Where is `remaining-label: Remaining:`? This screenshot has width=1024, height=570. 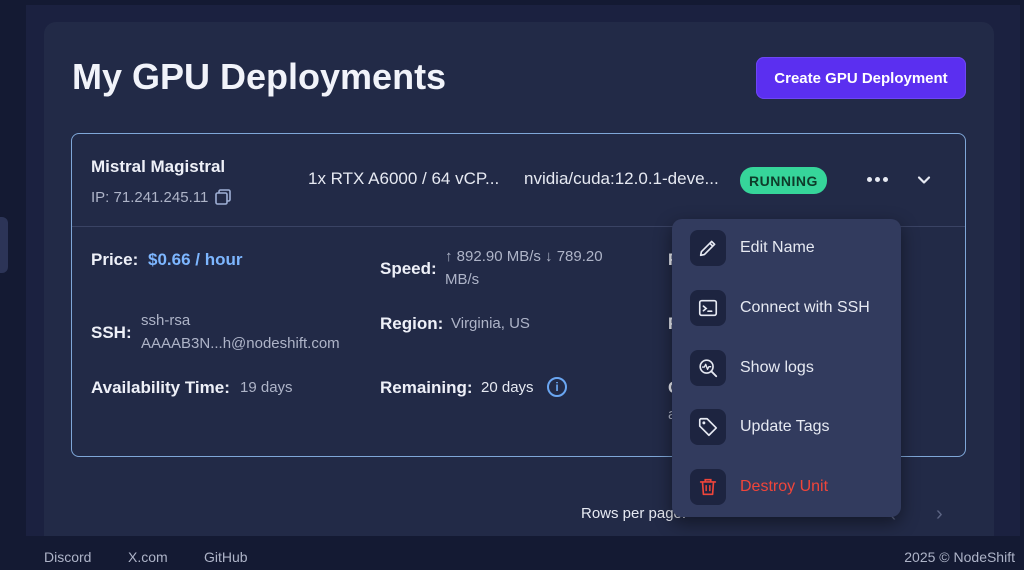
remaining-label: Remaining: is located at coordinates (426, 387).